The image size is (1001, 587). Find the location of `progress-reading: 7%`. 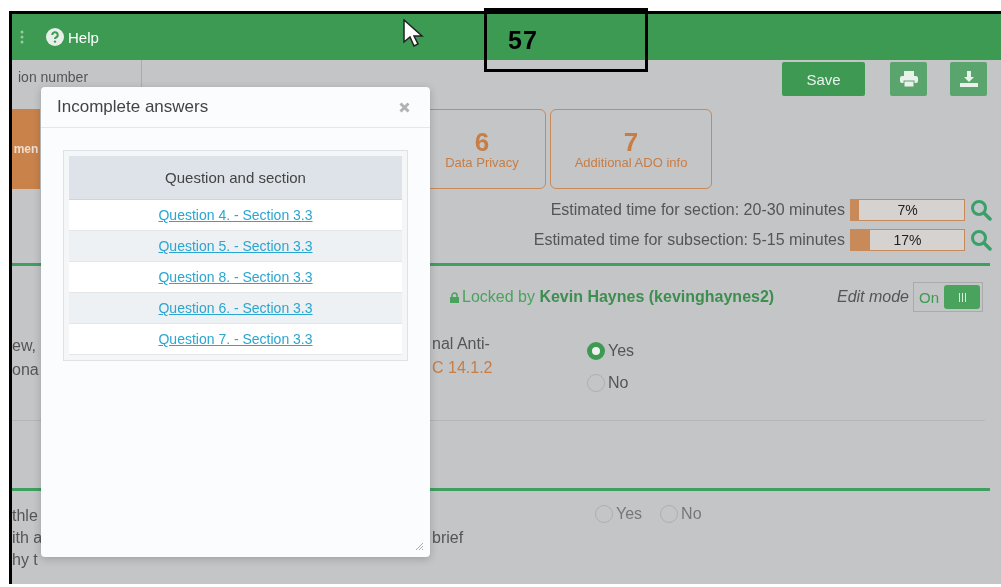

progress-reading: 7% is located at coordinates (907, 210).